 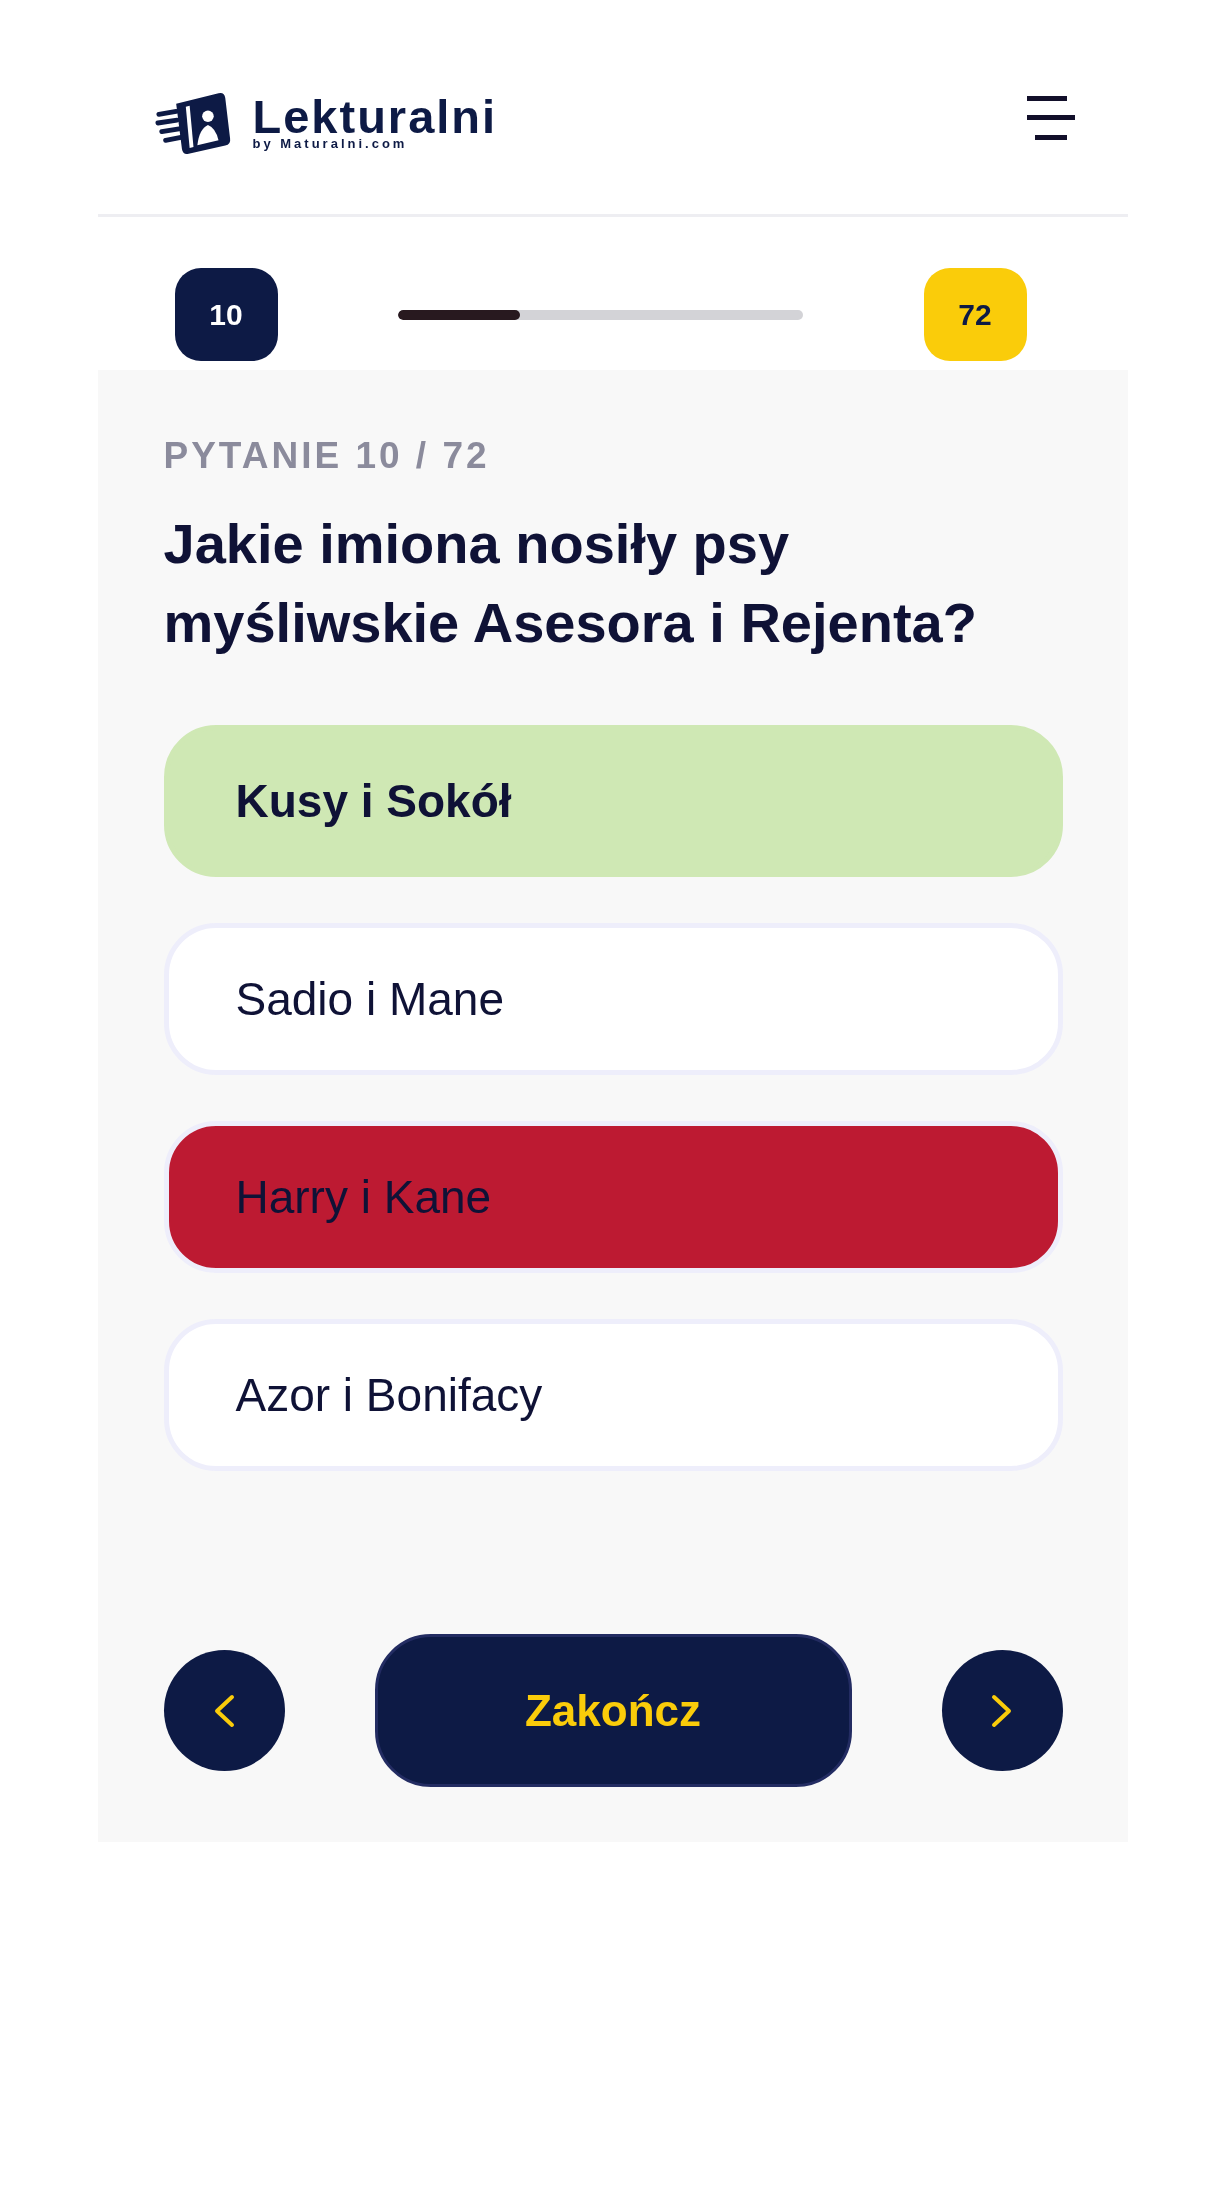 I want to click on brand-tagline: by Maturalni.com, so click(x=330, y=143).